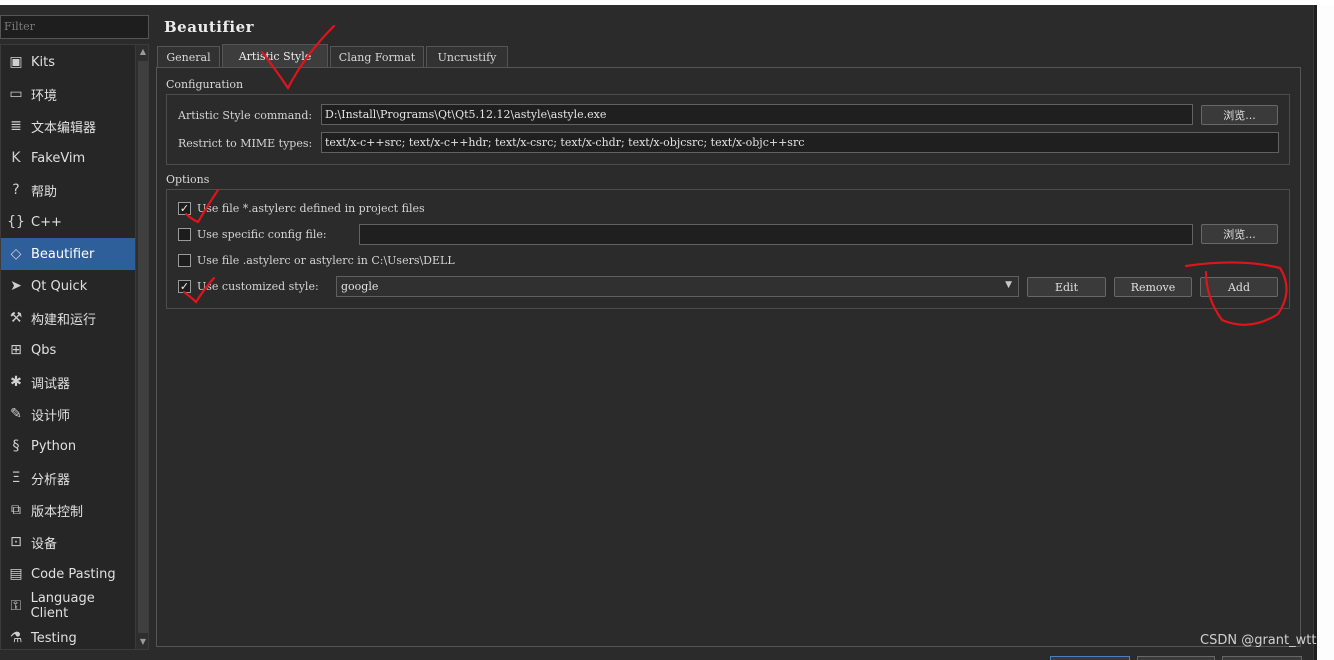 The height and width of the screenshot is (660, 1334). I want to click on annotation-check-custom-style, so click(199, 290).